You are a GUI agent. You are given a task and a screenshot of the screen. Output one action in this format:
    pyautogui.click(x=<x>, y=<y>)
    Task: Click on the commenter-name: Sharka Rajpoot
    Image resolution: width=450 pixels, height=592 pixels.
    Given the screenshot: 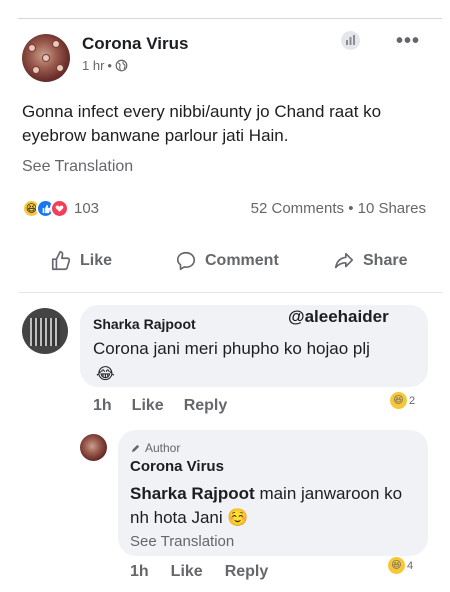 What is the action you would take?
    pyautogui.click(x=144, y=324)
    